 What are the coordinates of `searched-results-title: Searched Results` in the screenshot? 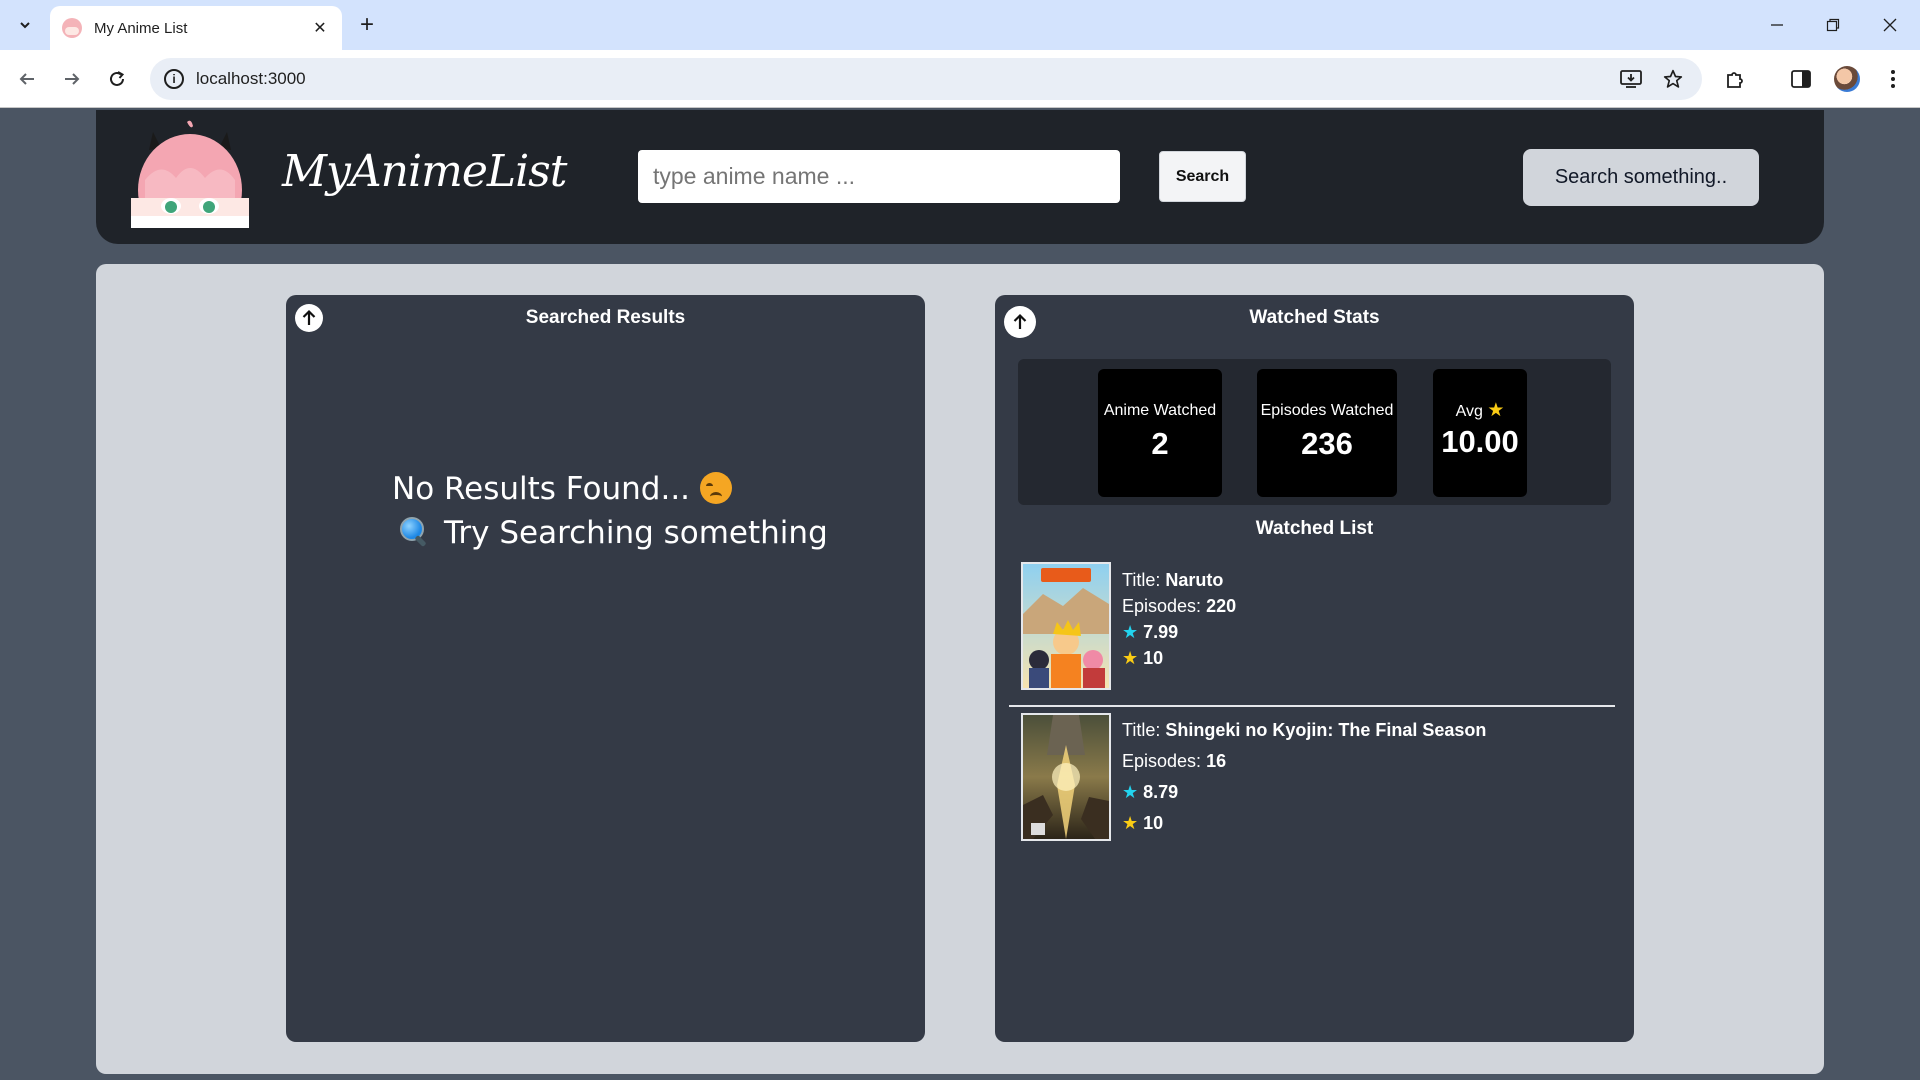 It's located at (605, 317).